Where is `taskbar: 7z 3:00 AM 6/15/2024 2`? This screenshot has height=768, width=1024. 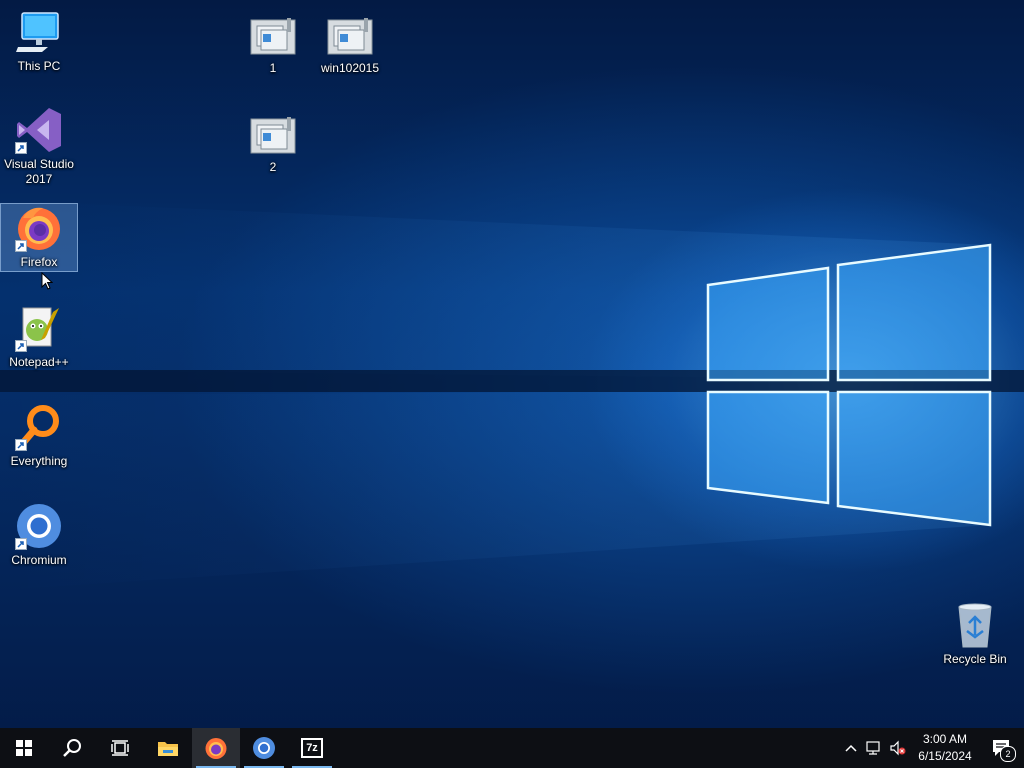
taskbar: 7z 3:00 AM 6/15/2024 2 is located at coordinates (512, 748).